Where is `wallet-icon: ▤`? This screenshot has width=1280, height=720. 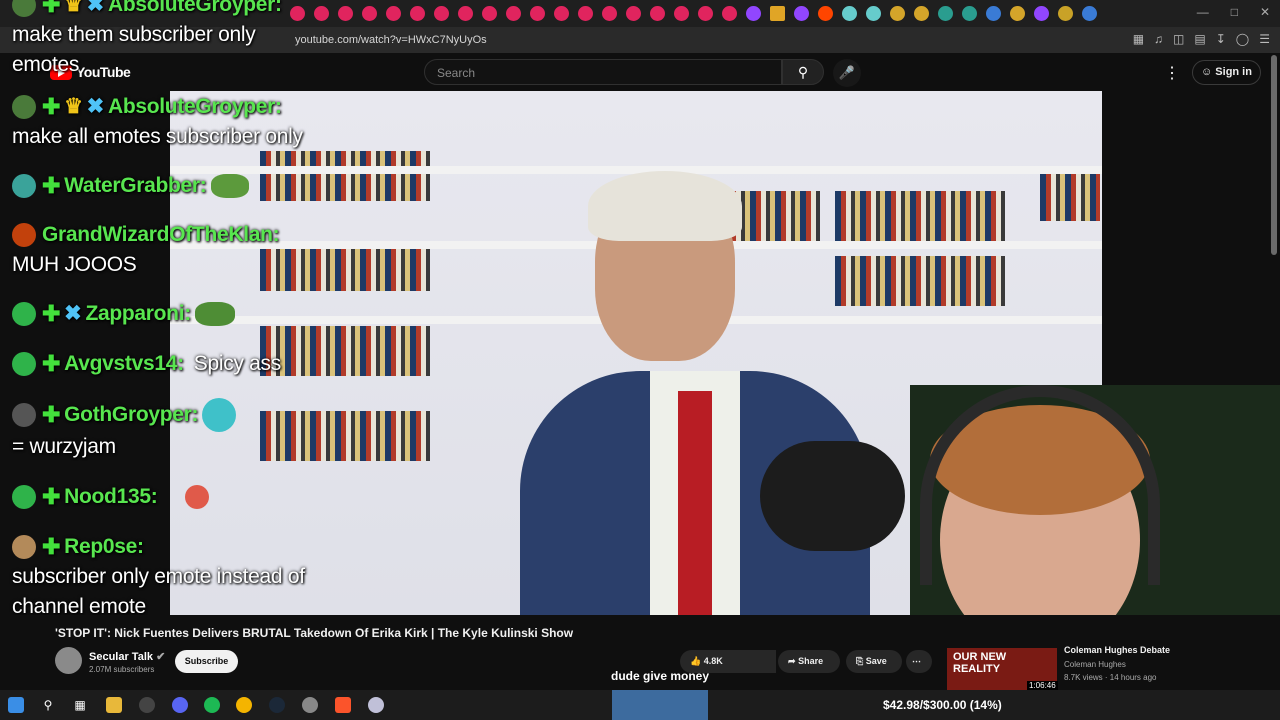 wallet-icon: ▤ is located at coordinates (1199, 39).